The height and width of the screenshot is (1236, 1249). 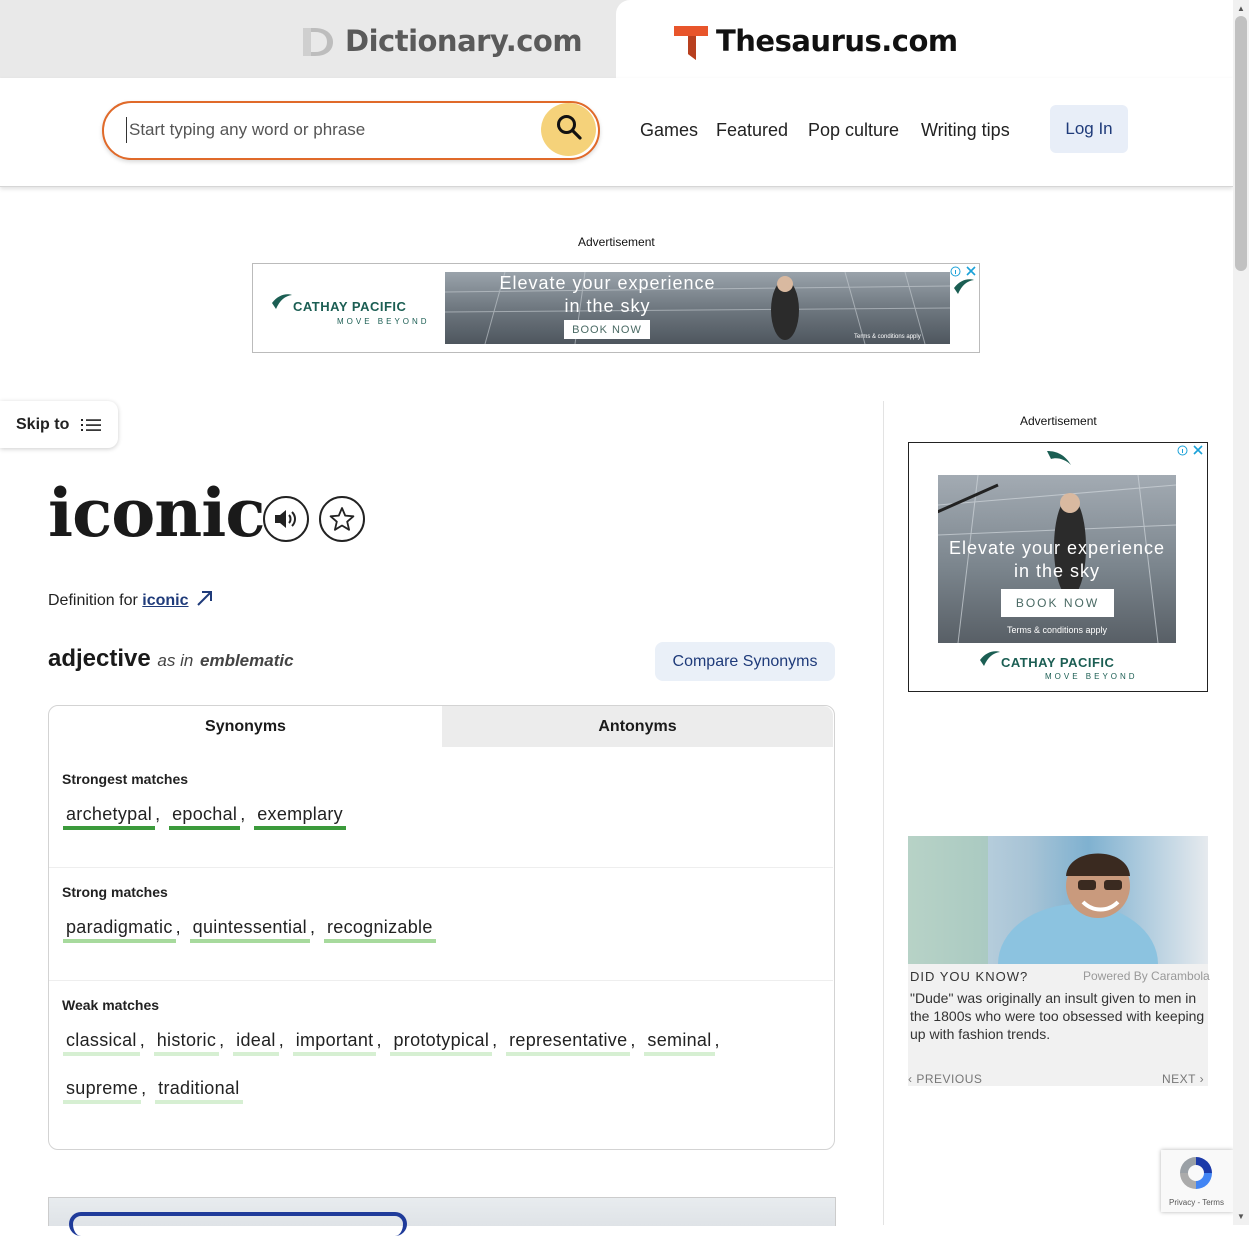 What do you see at coordinates (1057, 630) in the screenshot?
I see `side-ad-terms: Terms & conditions apply` at bounding box center [1057, 630].